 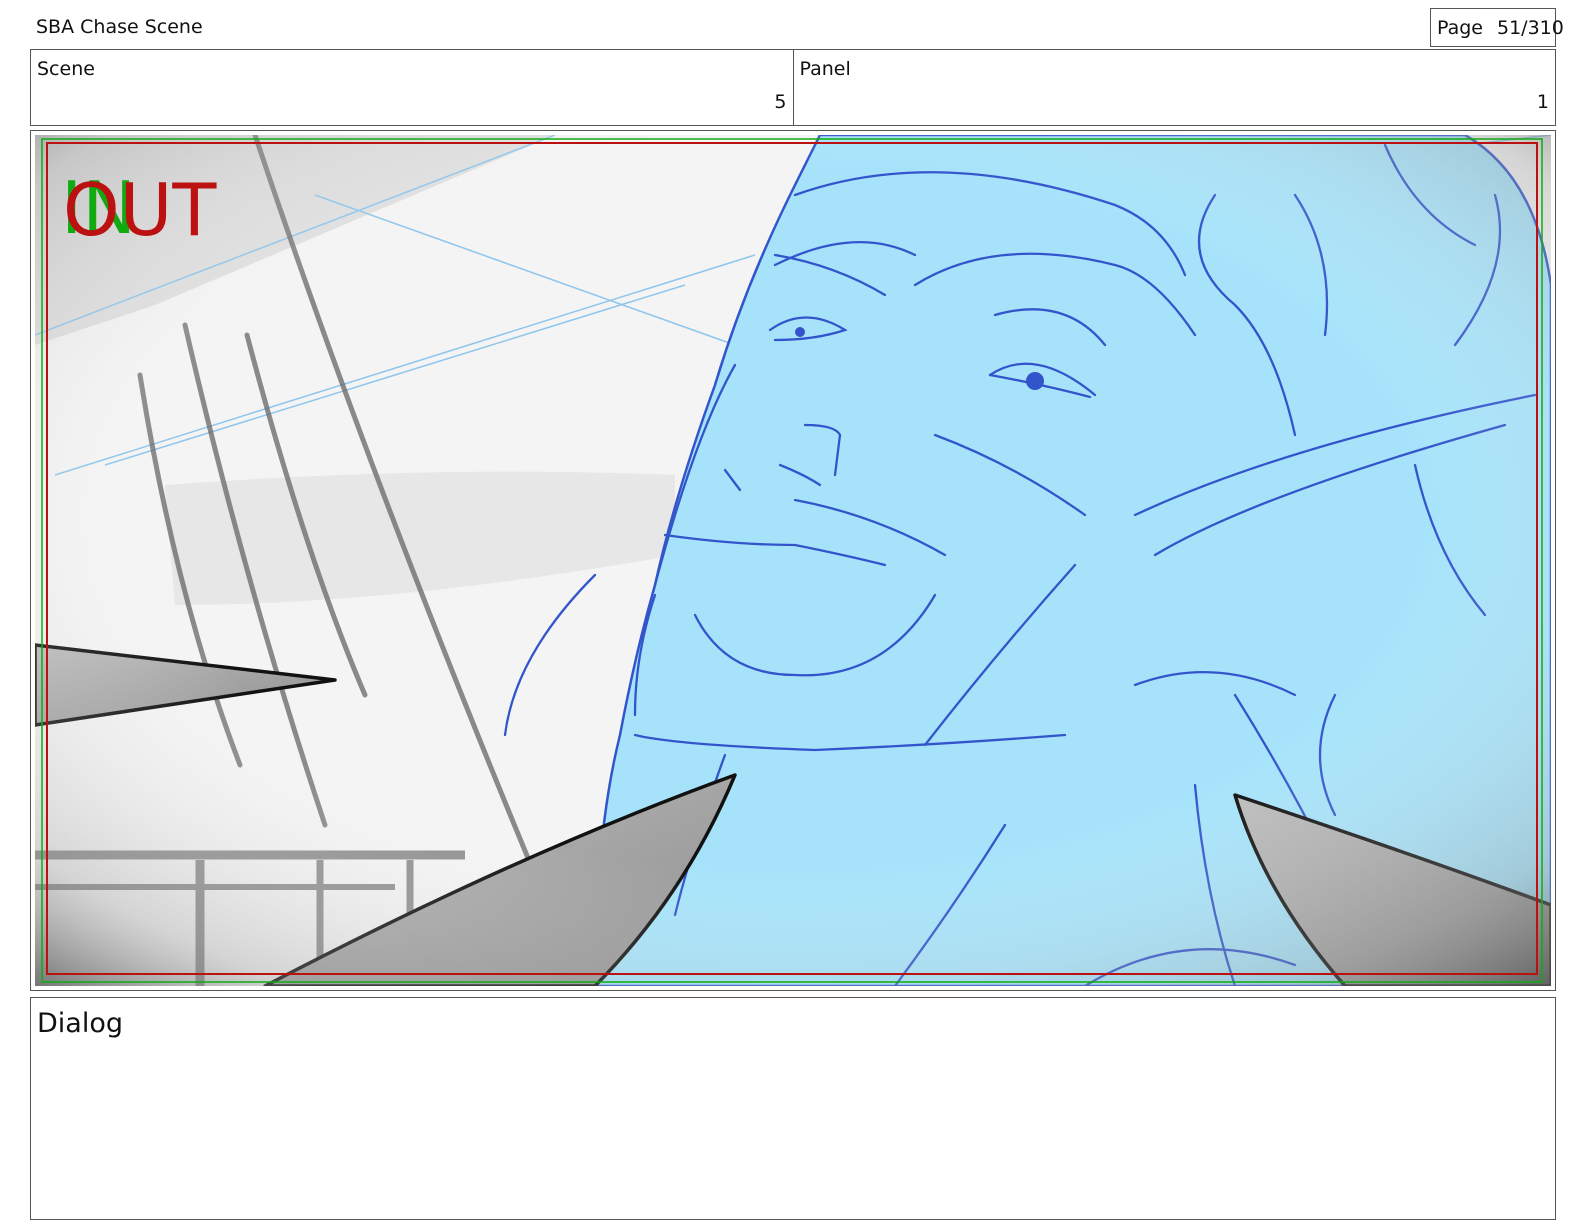 What do you see at coordinates (1174, 87) in the screenshot?
I see `panel-cell: Panel 1` at bounding box center [1174, 87].